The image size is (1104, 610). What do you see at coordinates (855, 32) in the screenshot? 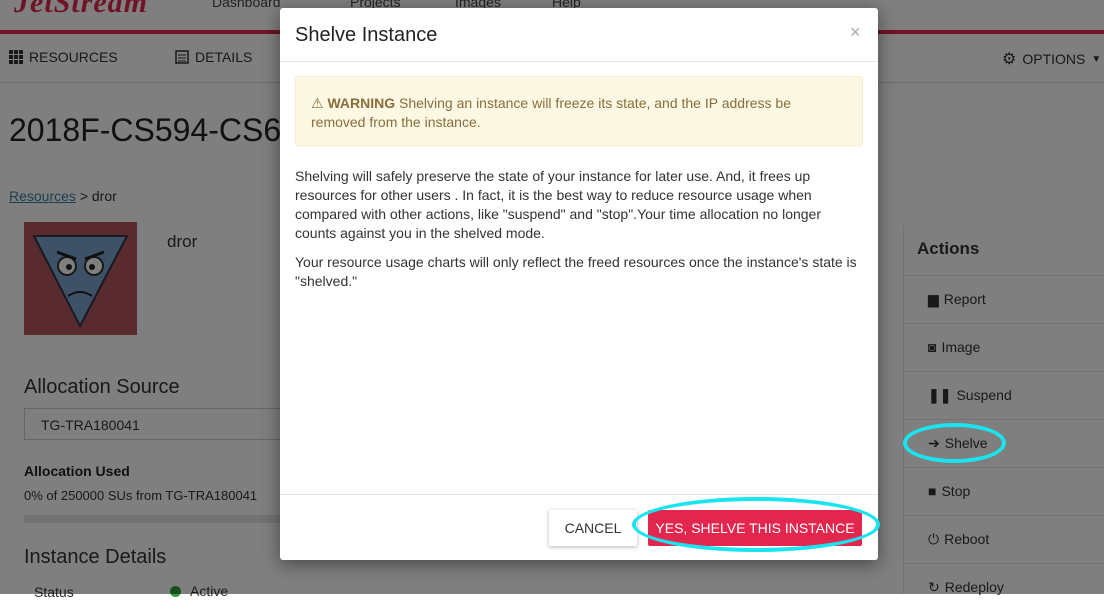
I see `close-icon: ×` at bounding box center [855, 32].